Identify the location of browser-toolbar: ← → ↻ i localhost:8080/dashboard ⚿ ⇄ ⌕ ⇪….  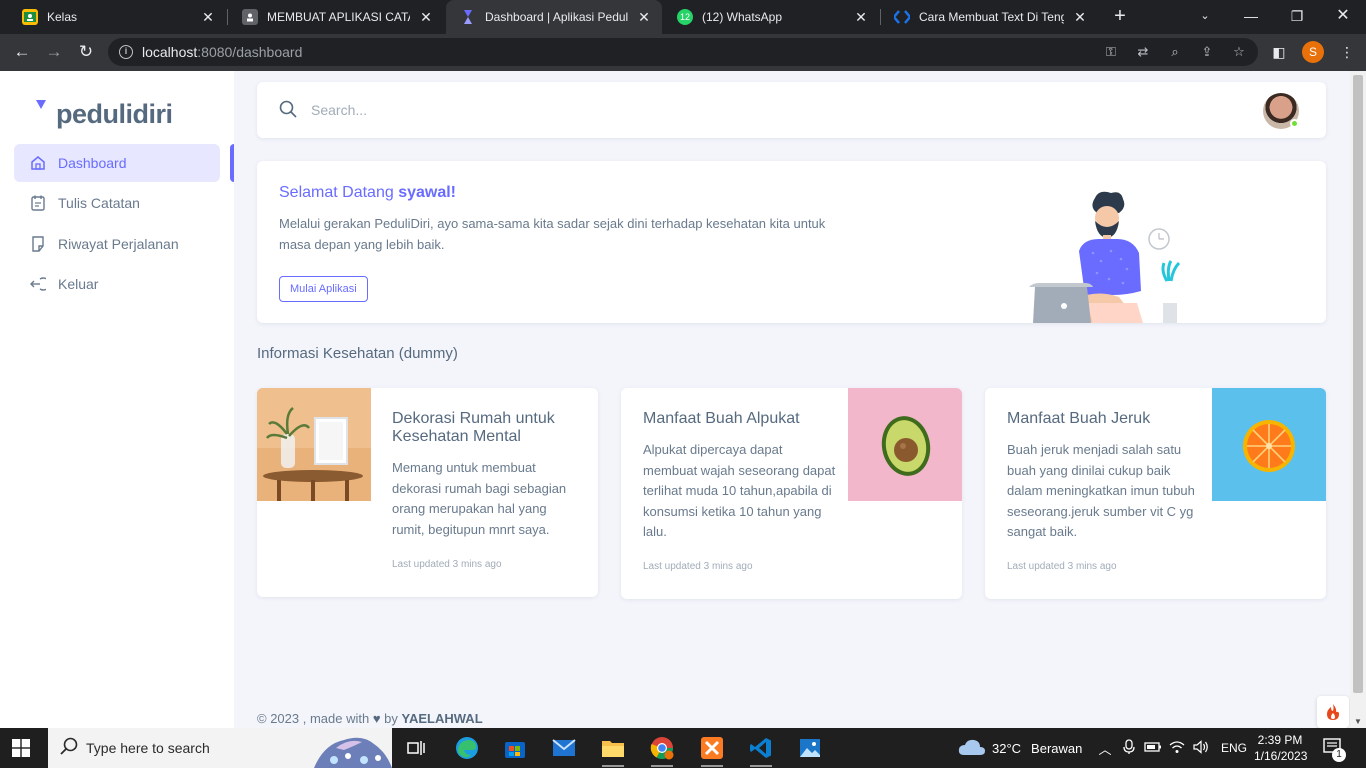
(683, 52).